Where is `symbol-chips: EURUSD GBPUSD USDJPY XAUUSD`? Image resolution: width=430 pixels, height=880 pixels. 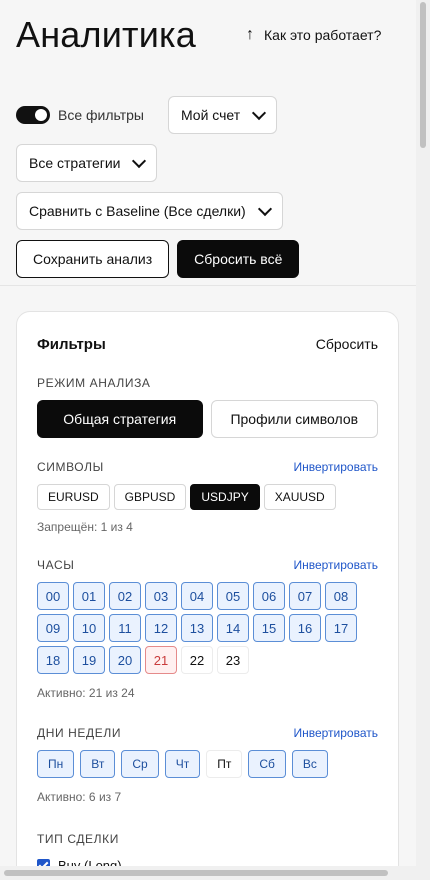 symbol-chips: EURUSD GBPUSD USDJPY XAUUSD is located at coordinates (207, 497).